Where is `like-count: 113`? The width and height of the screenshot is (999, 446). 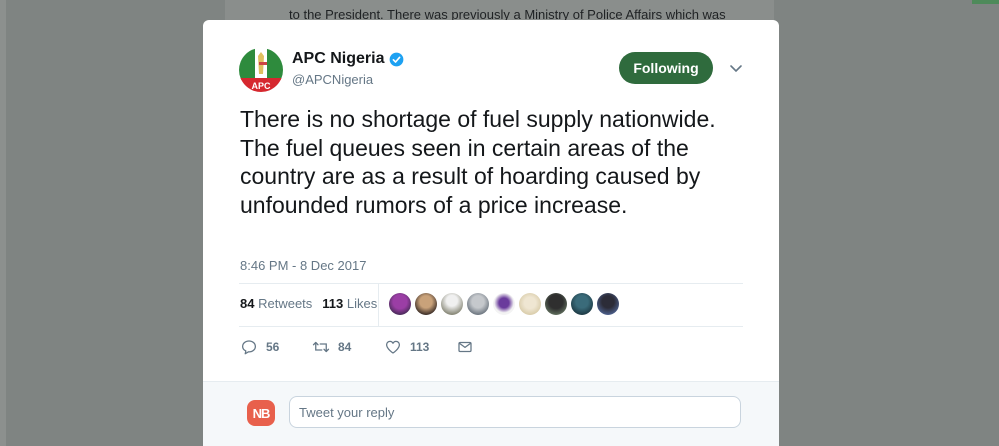 like-count: 113 is located at coordinates (420, 347).